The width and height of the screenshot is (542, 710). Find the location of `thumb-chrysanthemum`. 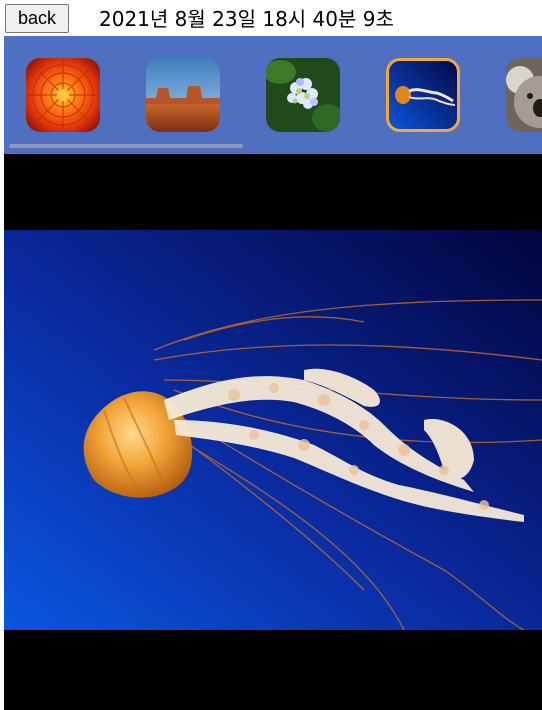

thumb-chrysanthemum is located at coordinates (63, 95).